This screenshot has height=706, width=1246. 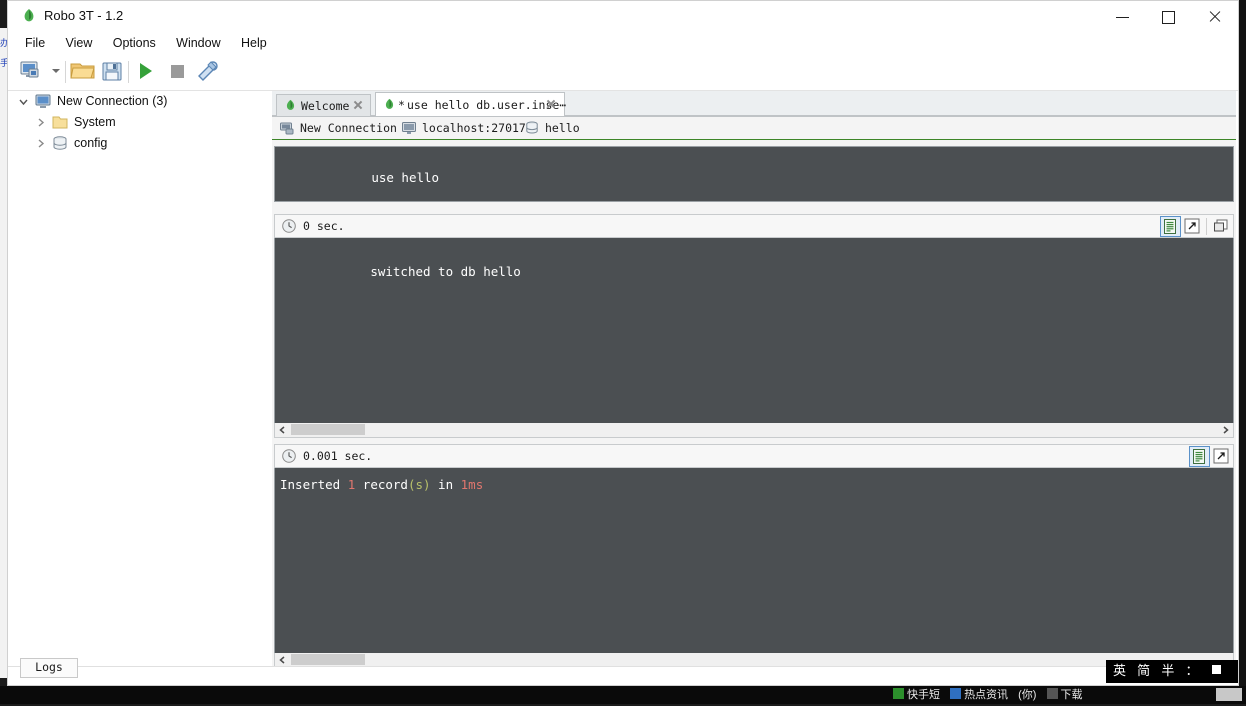 I want to click on ime-simplified-cell: 简, so click(x=1143, y=671).